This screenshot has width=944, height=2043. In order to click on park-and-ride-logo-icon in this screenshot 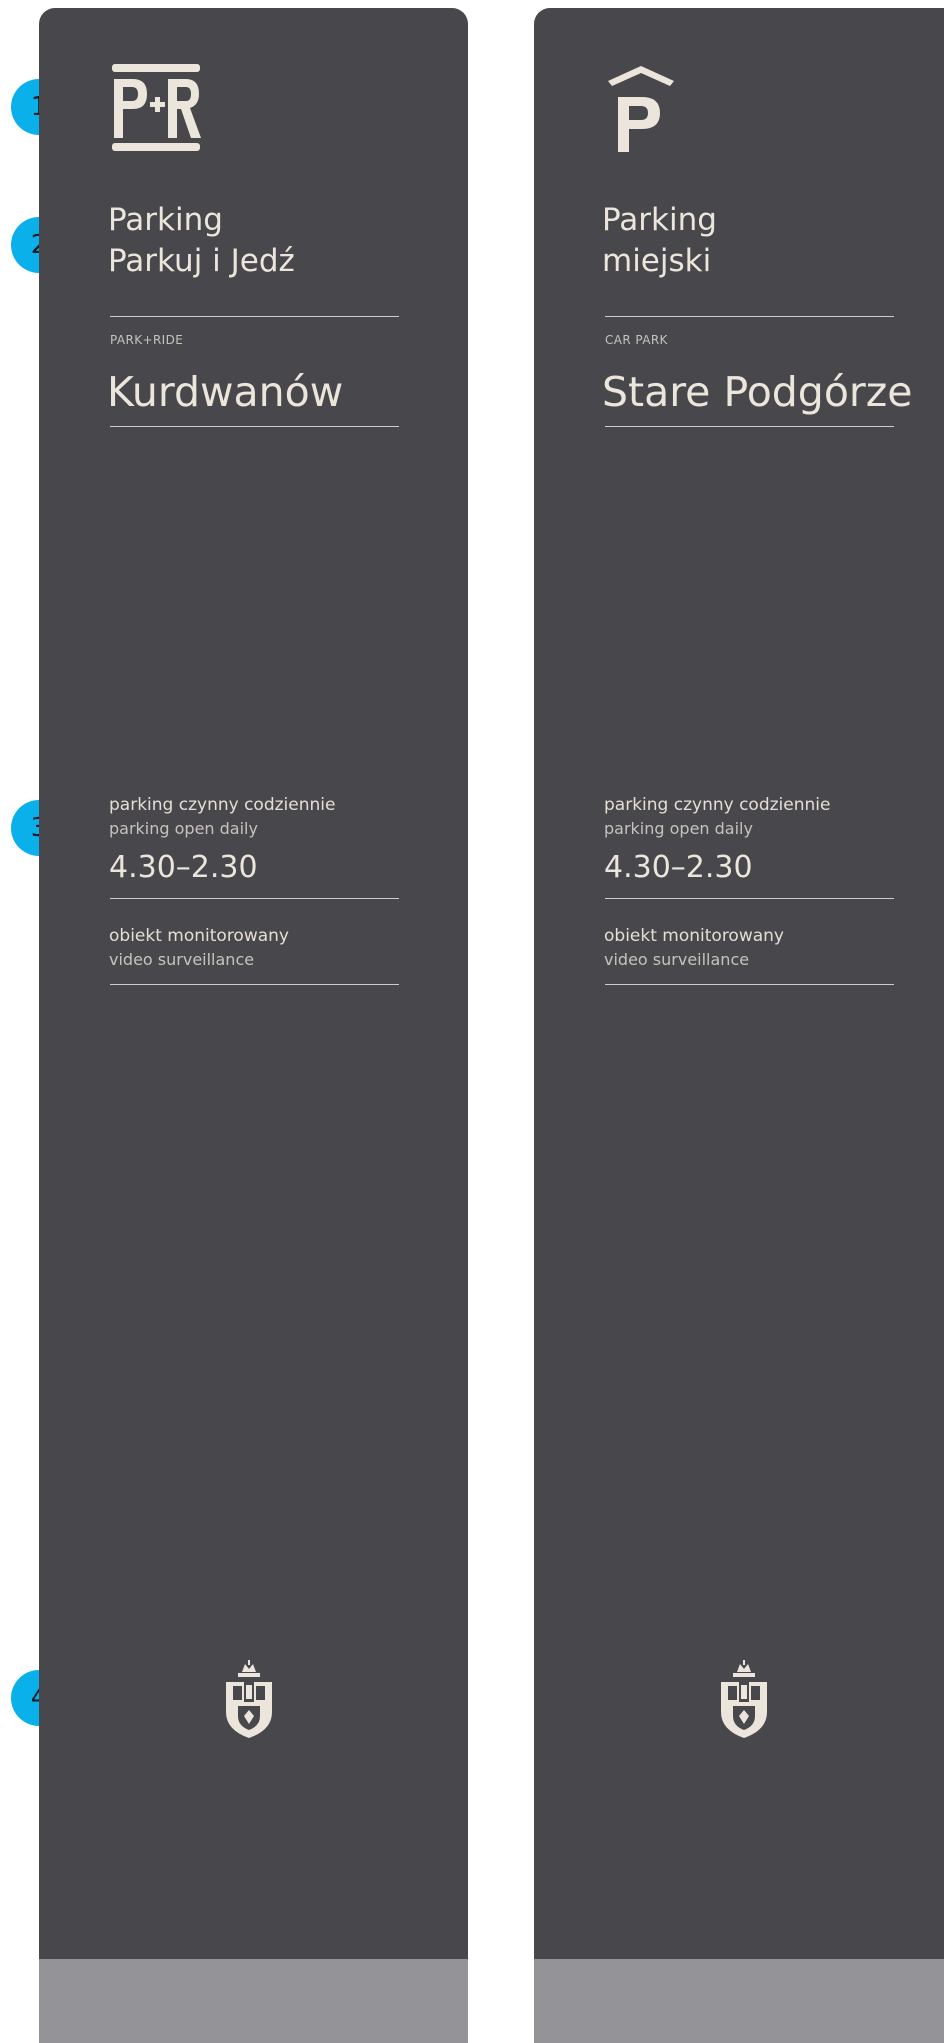, I will do `click(156, 110)`.